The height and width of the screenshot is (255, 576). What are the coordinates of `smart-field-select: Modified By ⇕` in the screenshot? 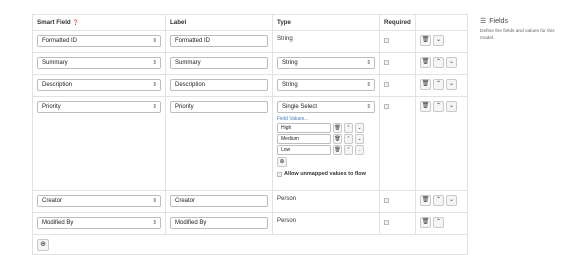 It's located at (99, 223).